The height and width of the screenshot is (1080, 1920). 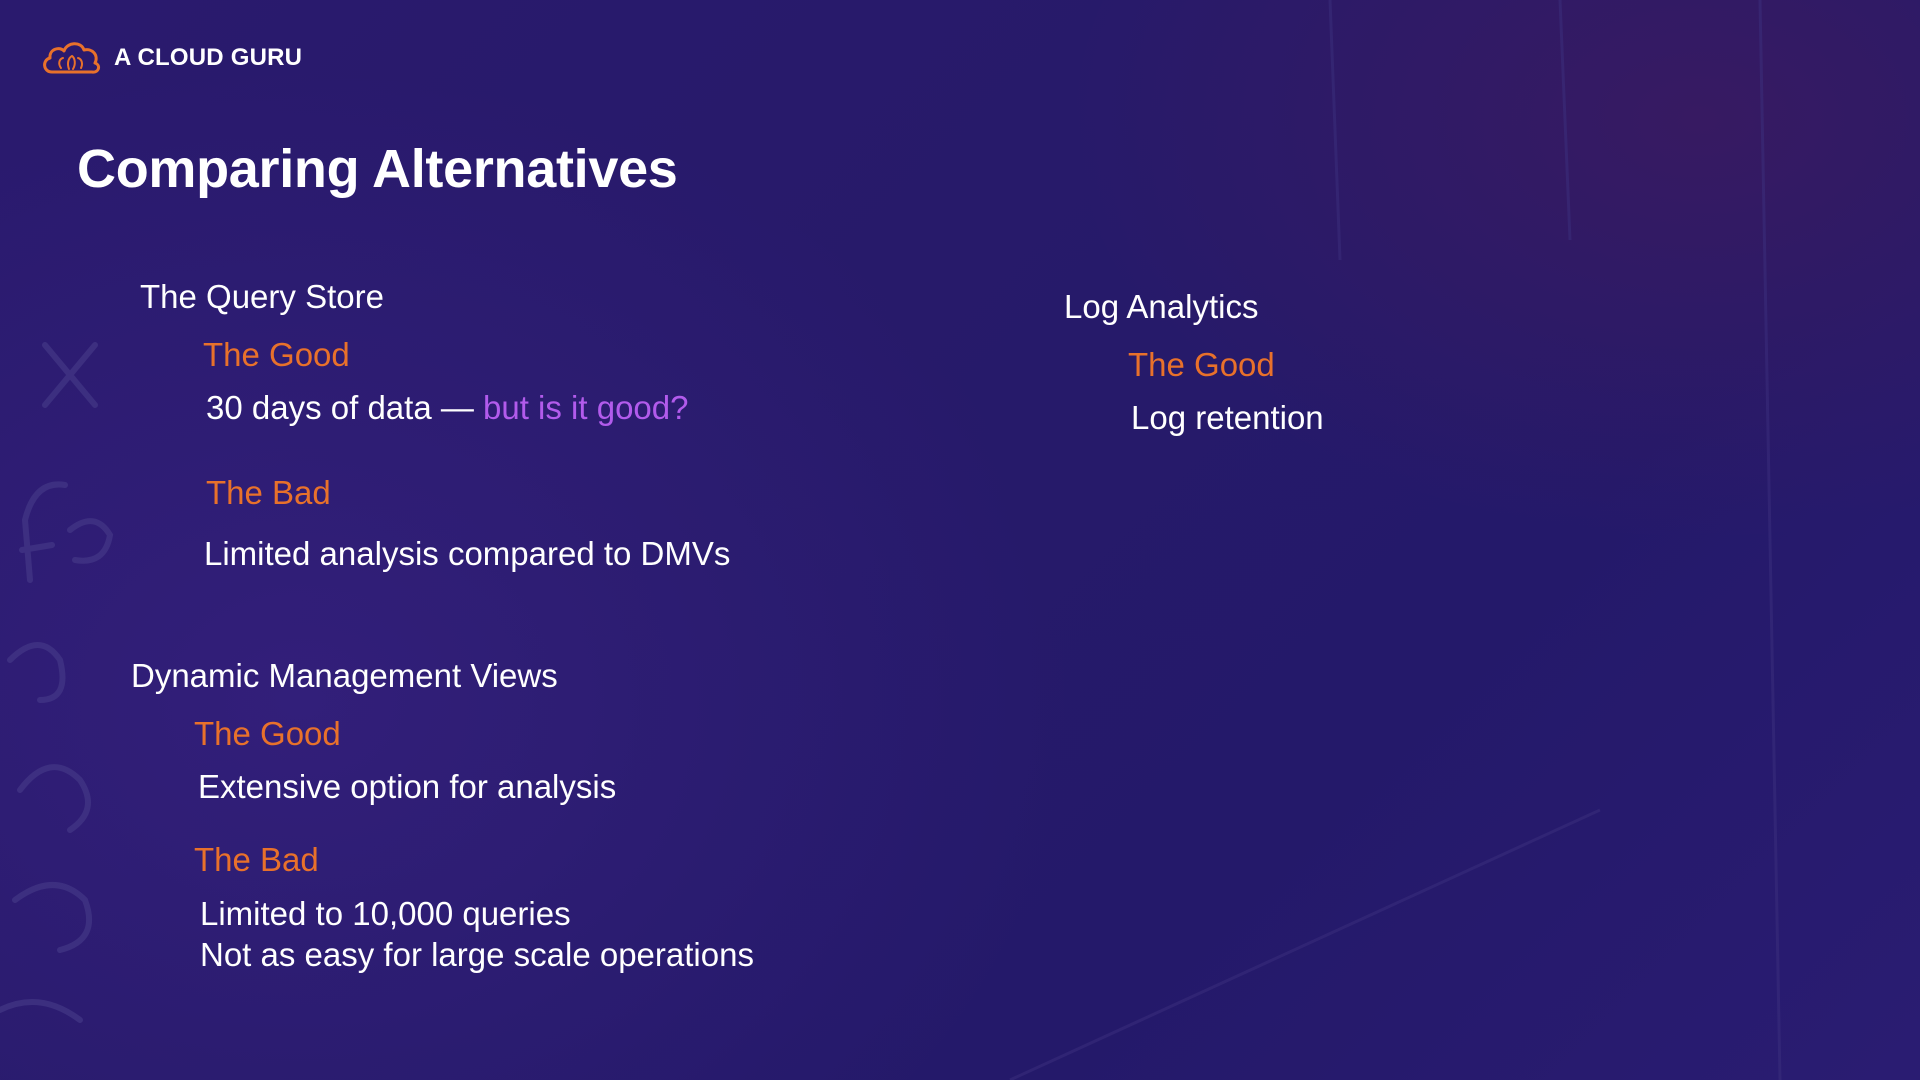 I want to click on brand-logo: A CLOUD GURU, so click(x=171, y=58).